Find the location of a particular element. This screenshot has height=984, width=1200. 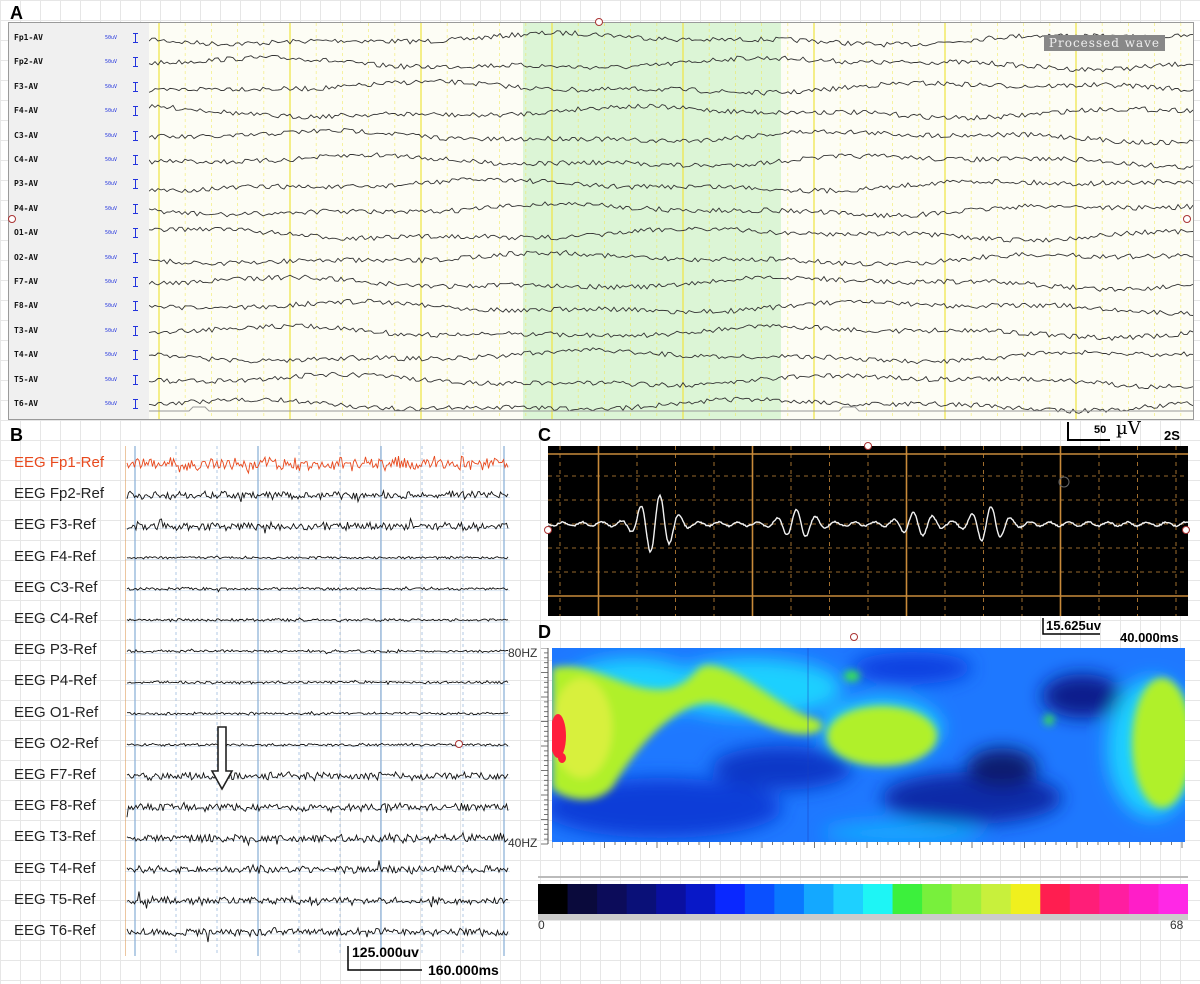

down-arrow-icon is located at coordinates (222, 758).